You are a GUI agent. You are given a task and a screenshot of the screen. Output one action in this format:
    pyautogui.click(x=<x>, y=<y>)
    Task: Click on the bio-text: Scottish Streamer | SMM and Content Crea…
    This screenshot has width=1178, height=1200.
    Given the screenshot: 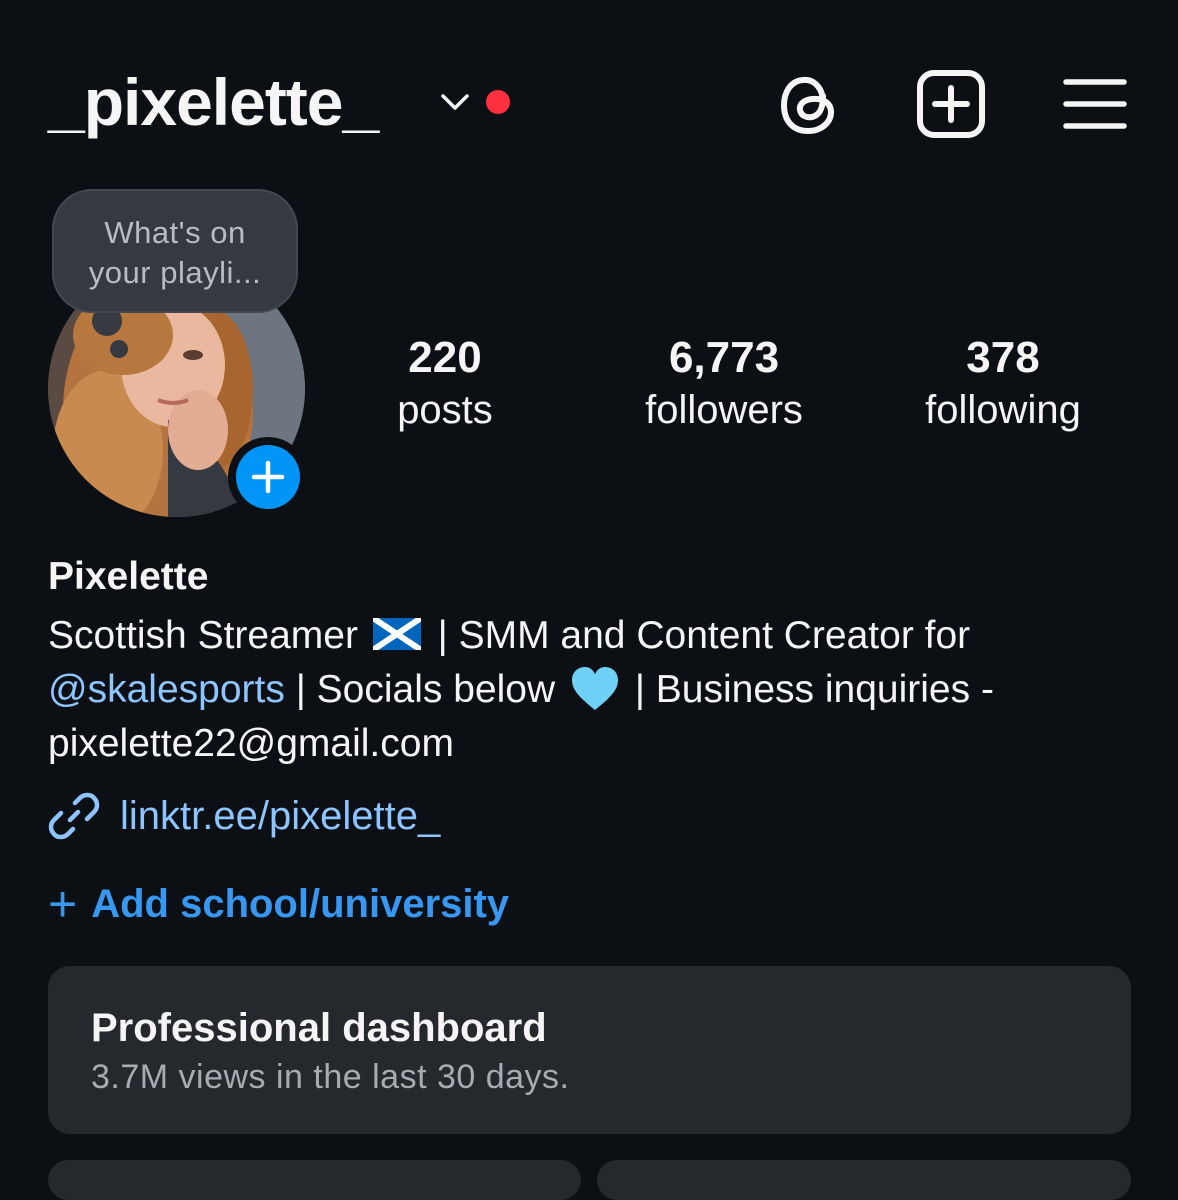 What is the action you would take?
    pyautogui.click(x=588, y=690)
    